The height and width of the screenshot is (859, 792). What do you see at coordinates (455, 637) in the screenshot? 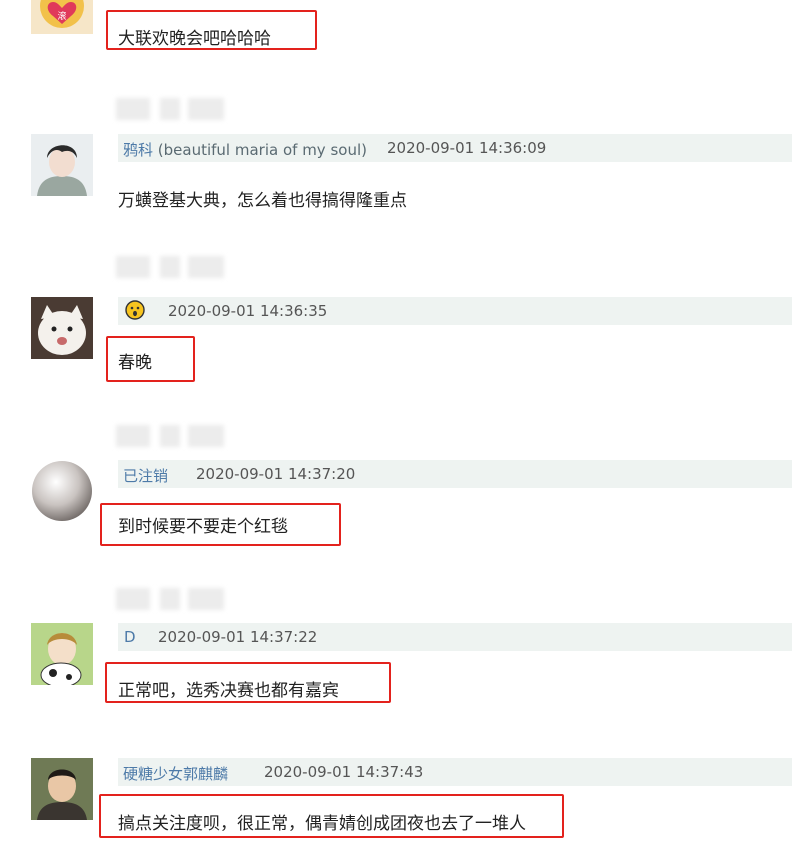
I see `comment-meta: D 2020-09-01 14:37:22` at bounding box center [455, 637].